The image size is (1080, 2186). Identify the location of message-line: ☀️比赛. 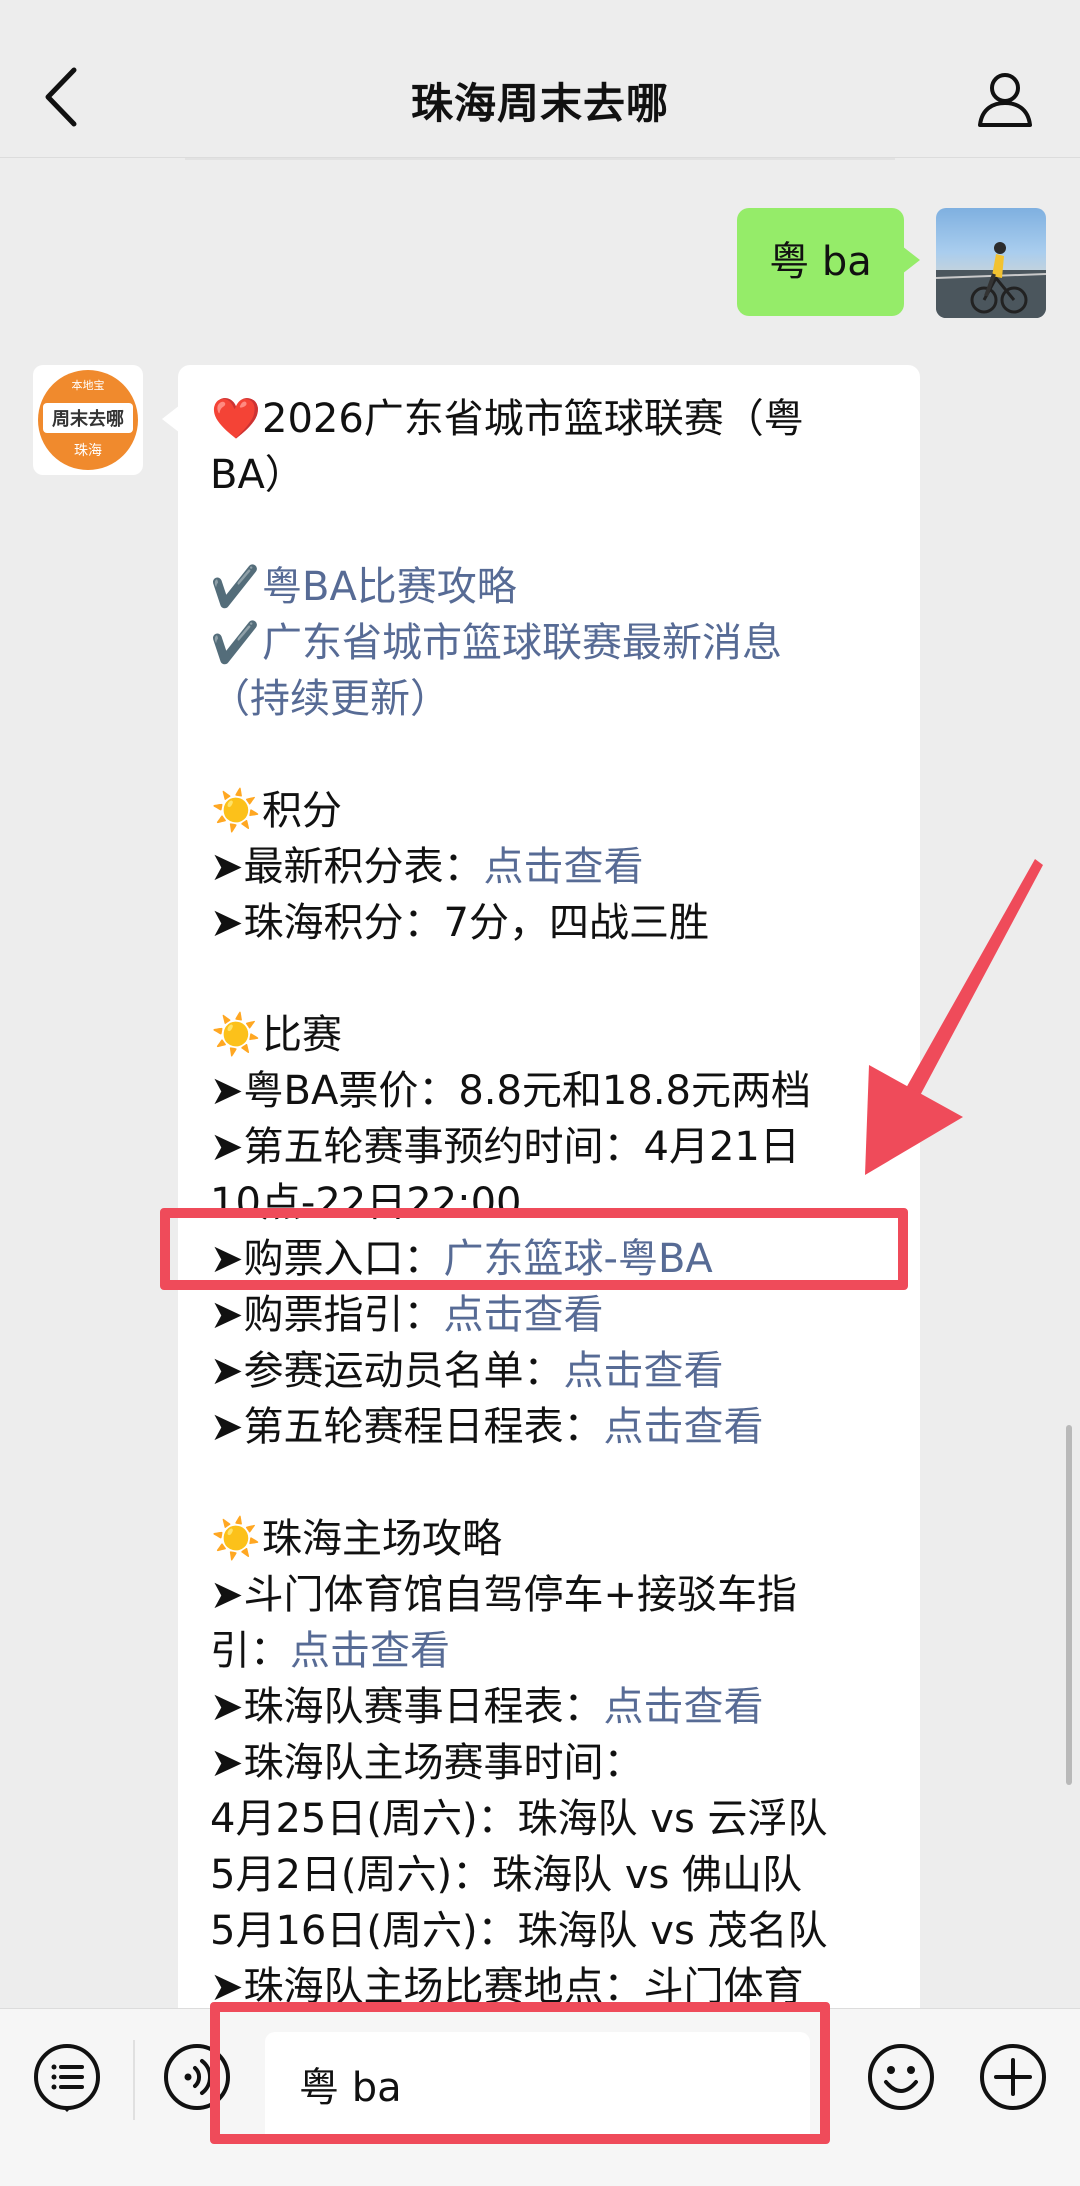
(555, 1035).